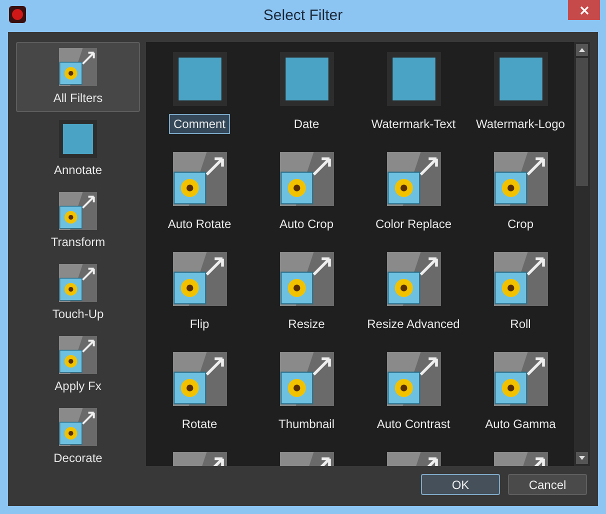 The height and width of the screenshot is (514, 606). What do you see at coordinates (303, 16) in the screenshot?
I see `window-title: Select Filter` at bounding box center [303, 16].